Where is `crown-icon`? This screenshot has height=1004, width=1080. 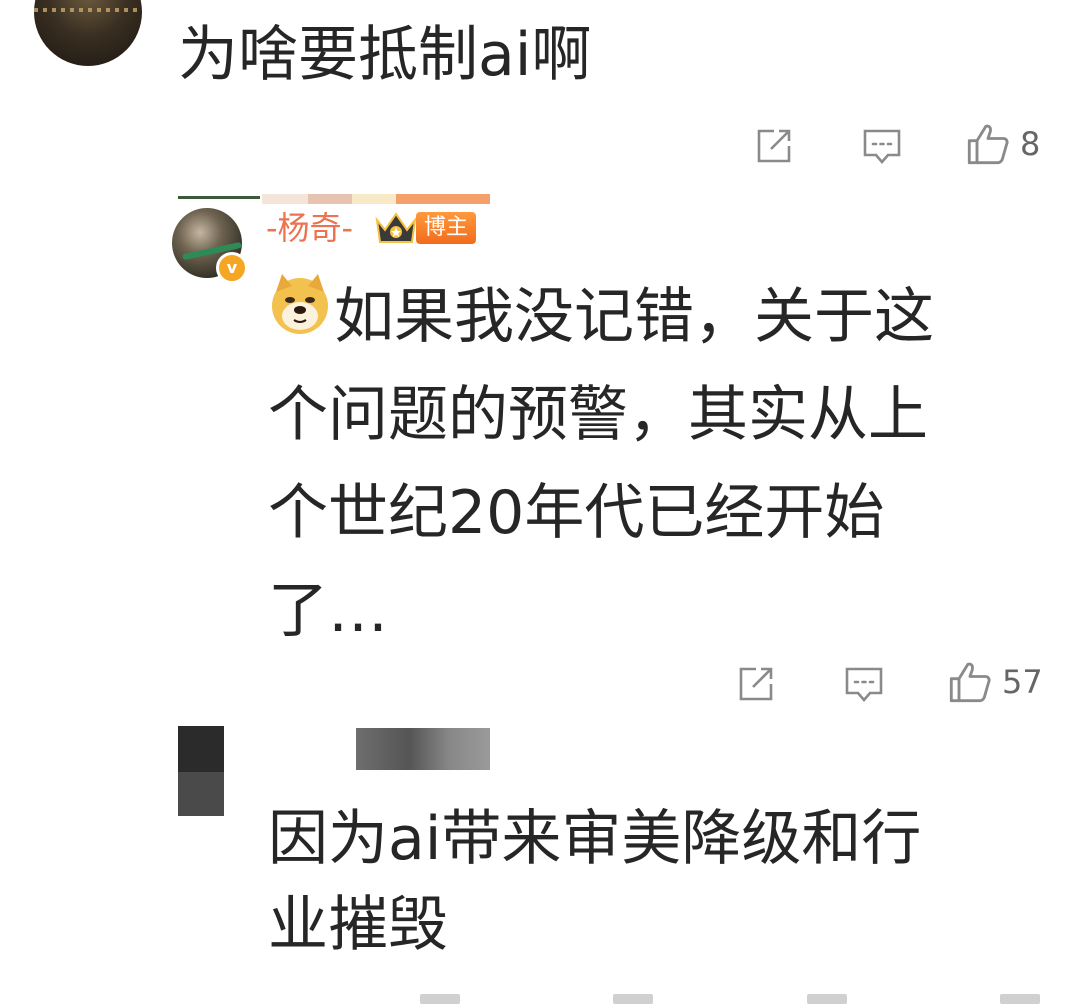
crown-icon is located at coordinates (396, 227).